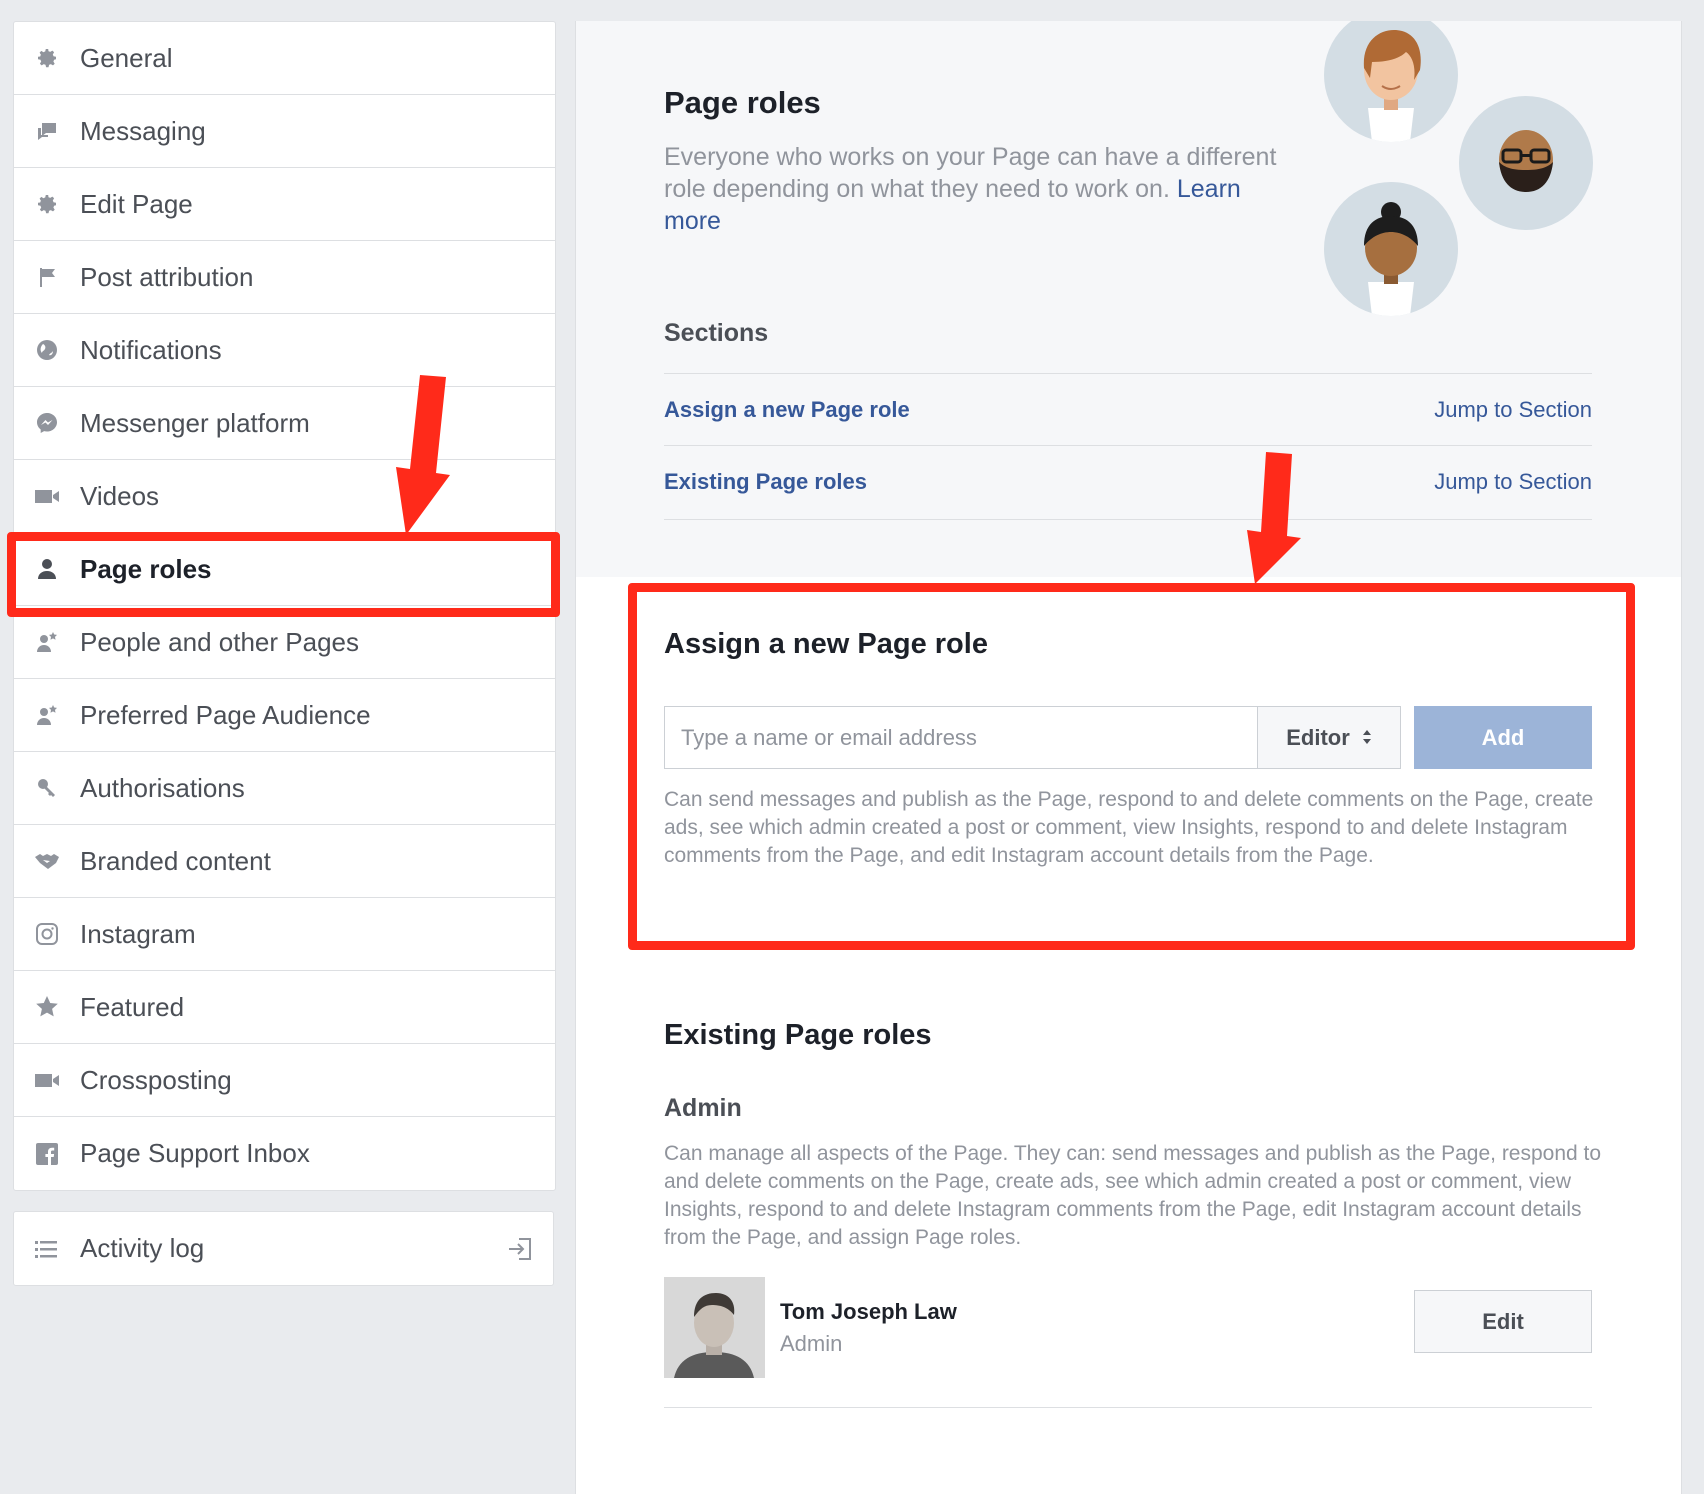 This screenshot has height=1494, width=1704. What do you see at coordinates (798, 1035) in the screenshot?
I see `existing-roles-heading: Existing Page roles` at bounding box center [798, 1035].